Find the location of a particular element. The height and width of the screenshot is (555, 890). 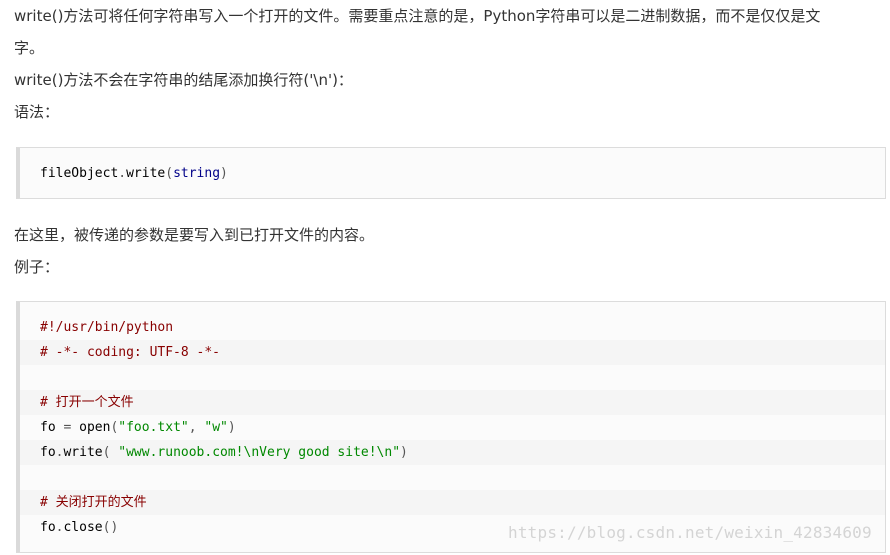

code-token: open is located at coordinates (95, 427).